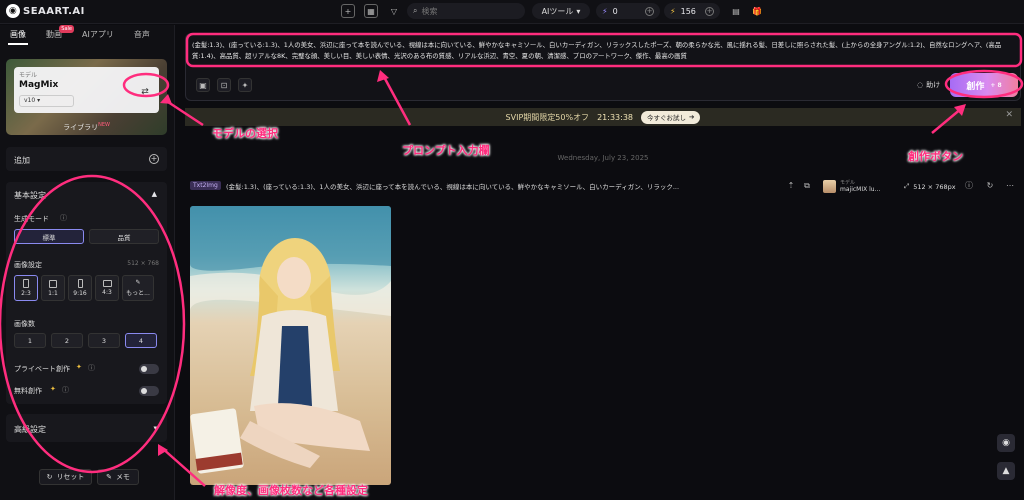  Describe the element at coordinates (146, 85) in the screenshot. I see `model-select-circle` at that location.